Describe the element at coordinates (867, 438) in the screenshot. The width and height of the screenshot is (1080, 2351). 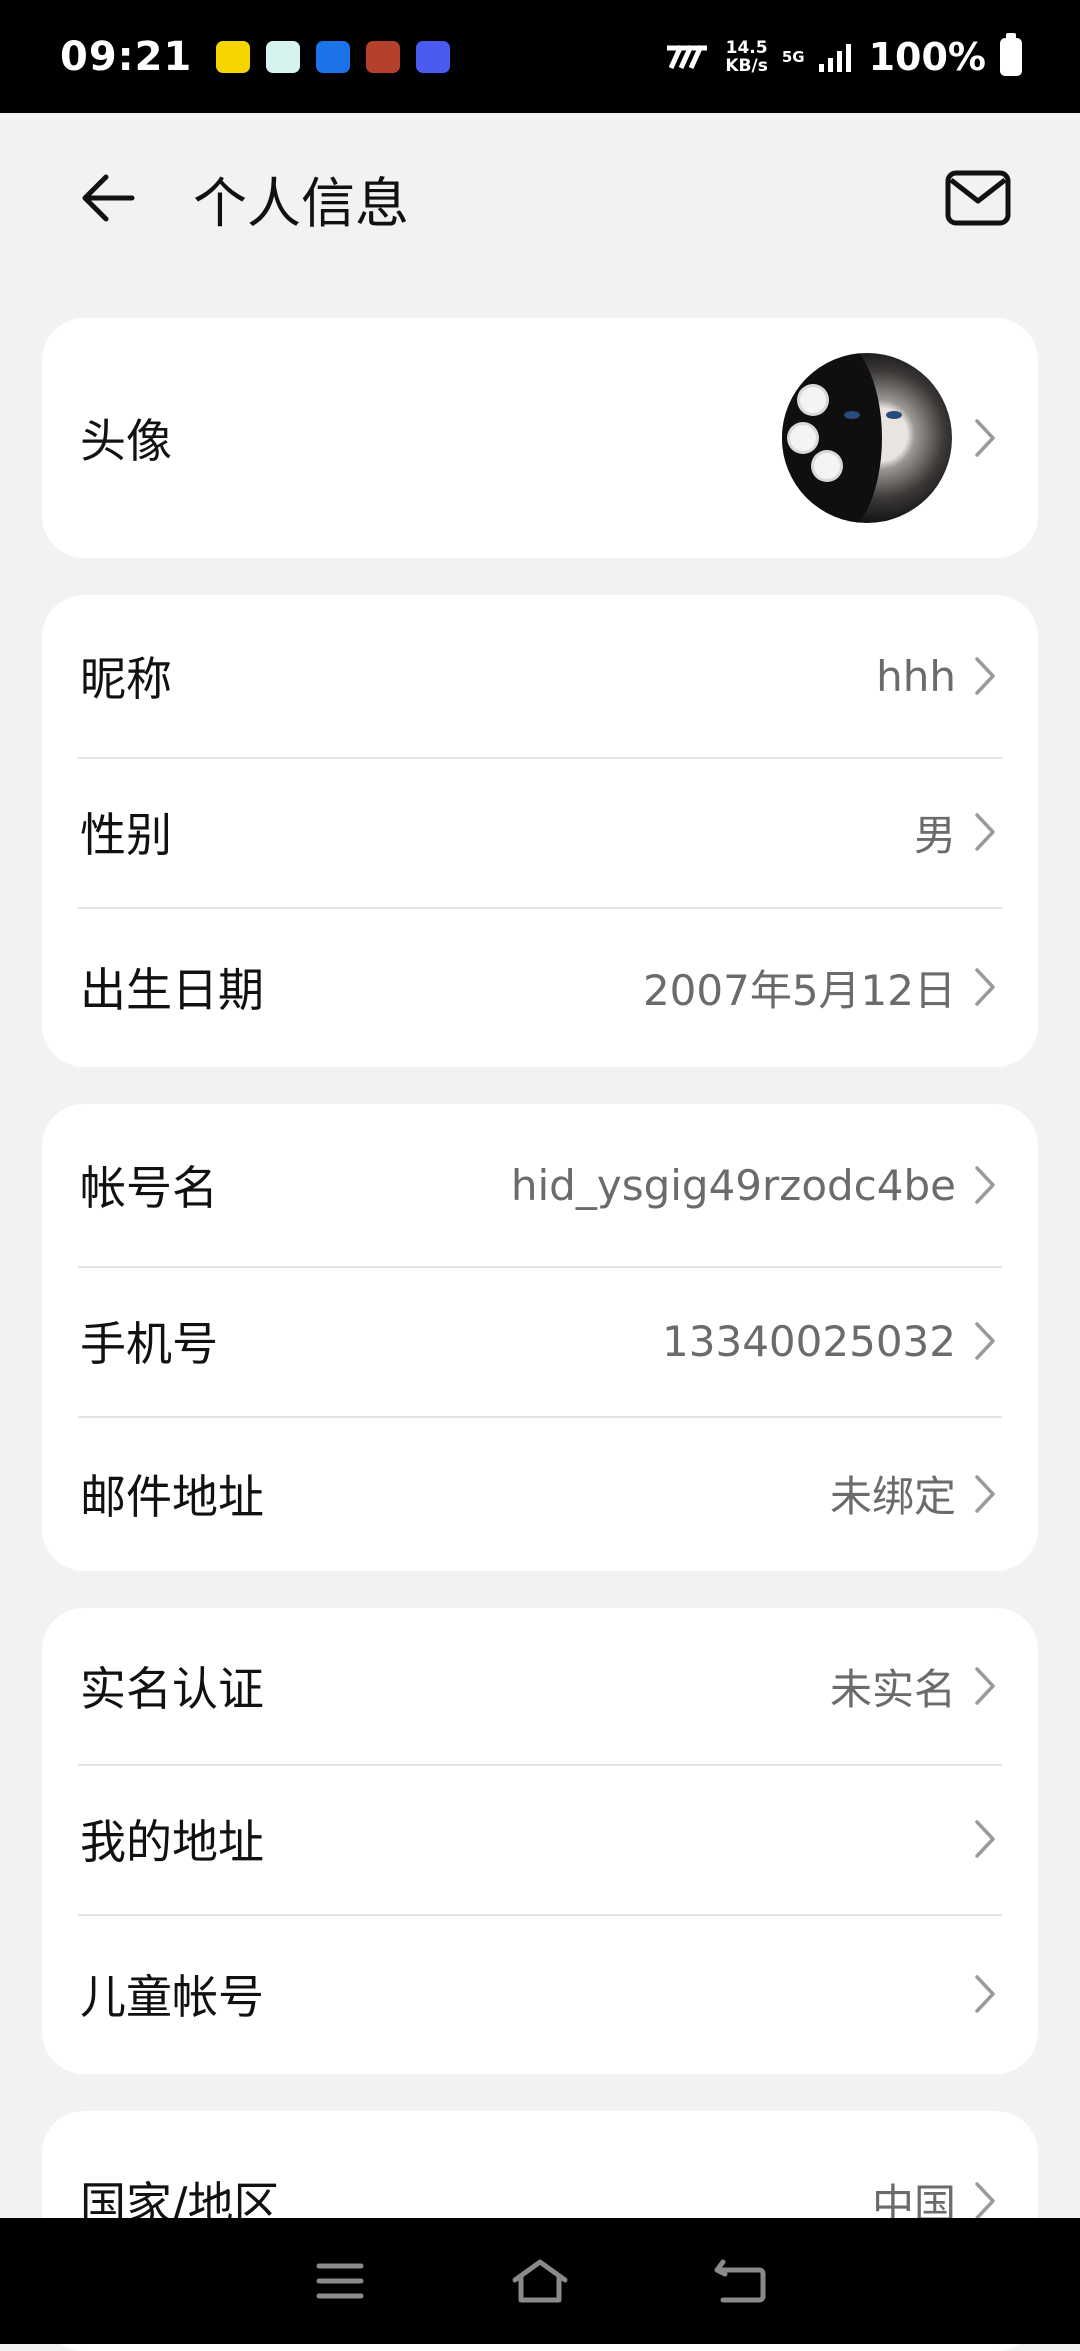
I see `avatar` at that location.